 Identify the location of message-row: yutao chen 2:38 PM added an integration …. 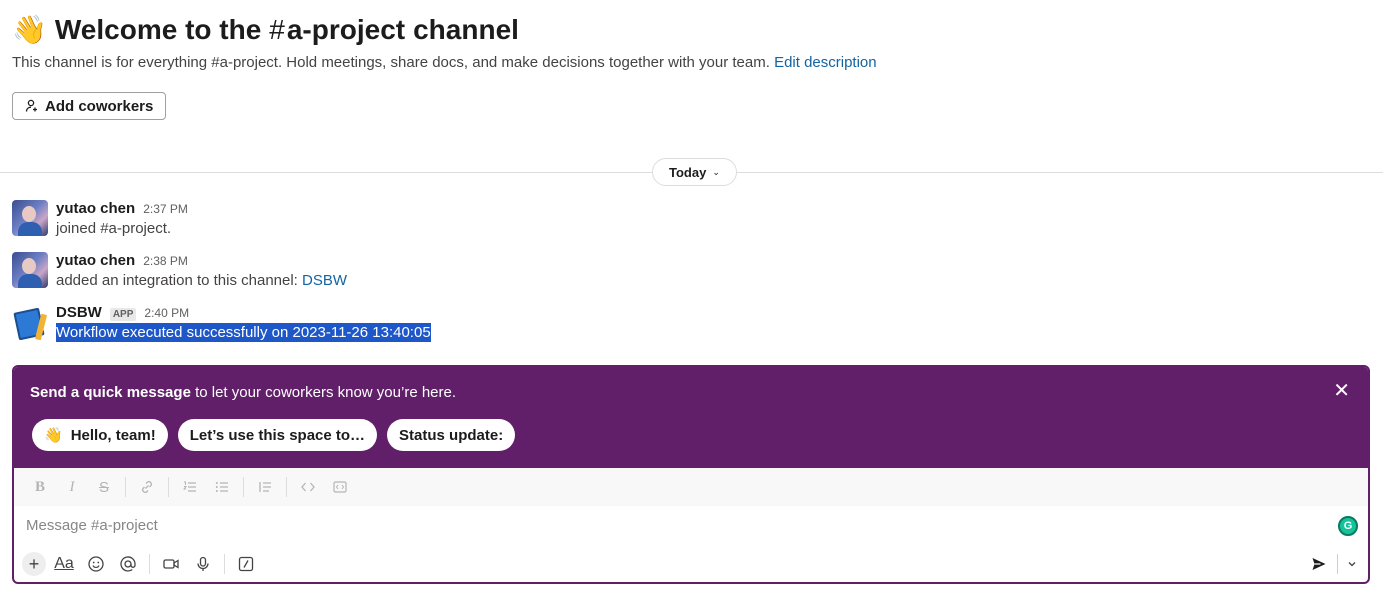
(179, 272).